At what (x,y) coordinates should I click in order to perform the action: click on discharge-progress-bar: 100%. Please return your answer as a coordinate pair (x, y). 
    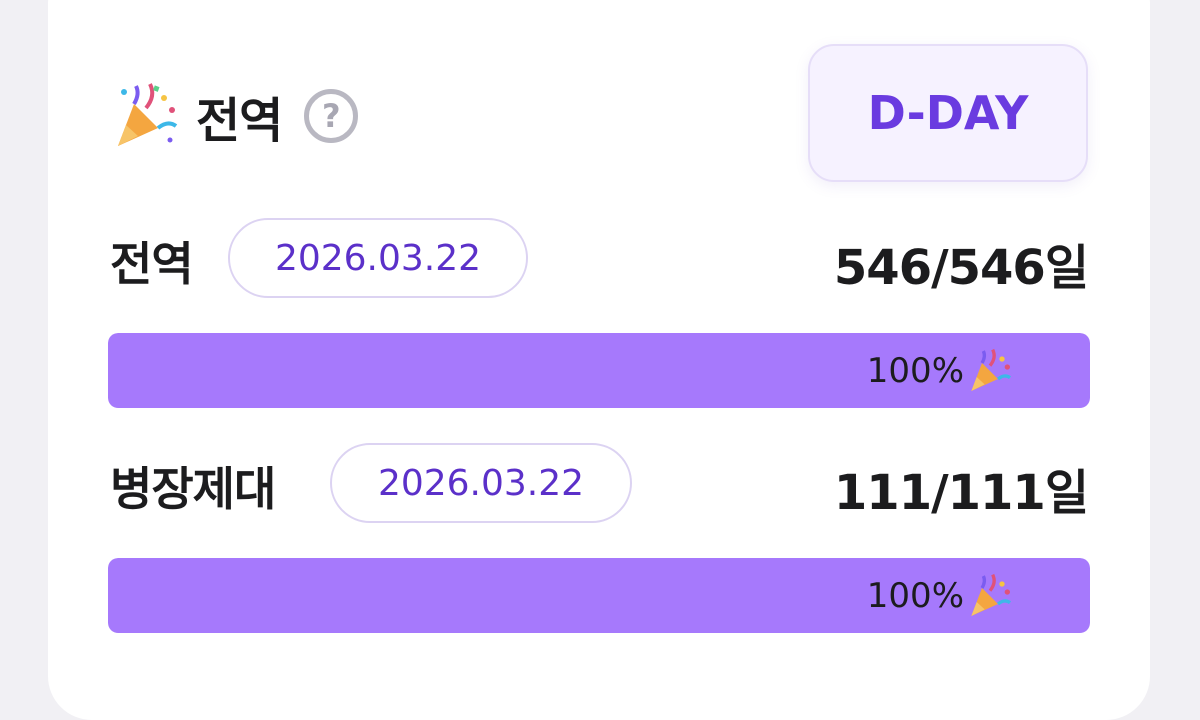
    Looking at the image, I should click on (599, 370).